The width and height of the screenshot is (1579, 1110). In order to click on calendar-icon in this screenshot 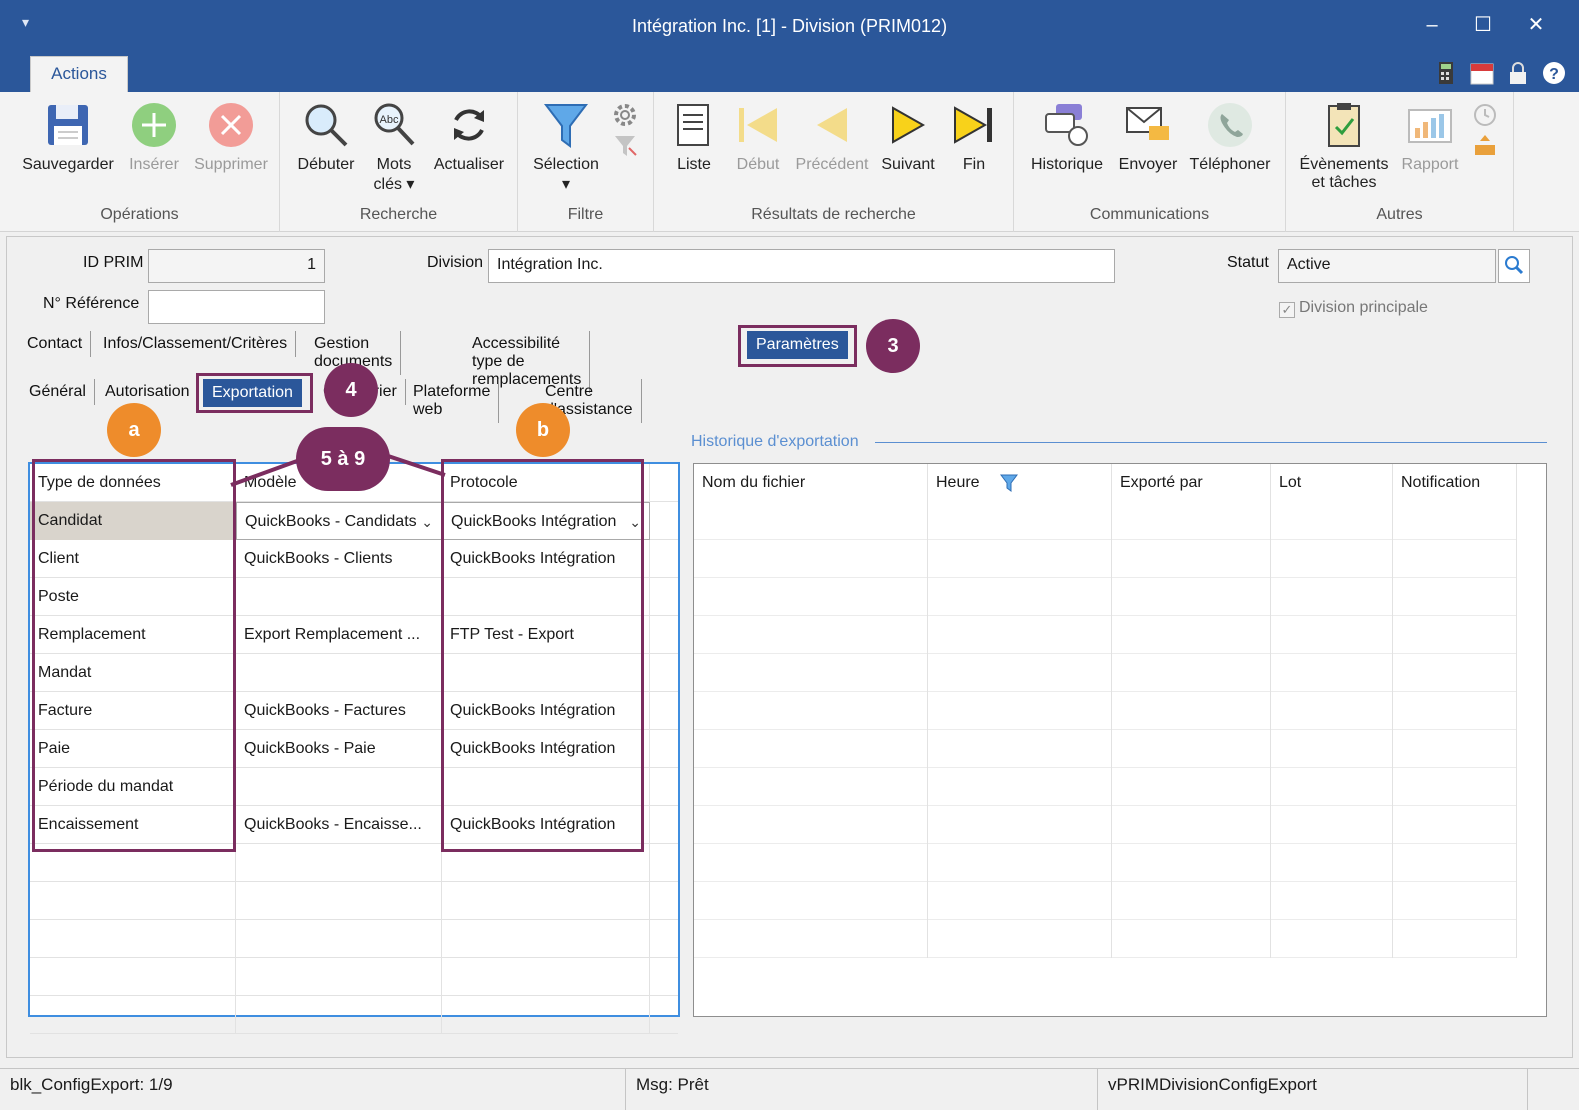, I will do `click(1482, 73)`.